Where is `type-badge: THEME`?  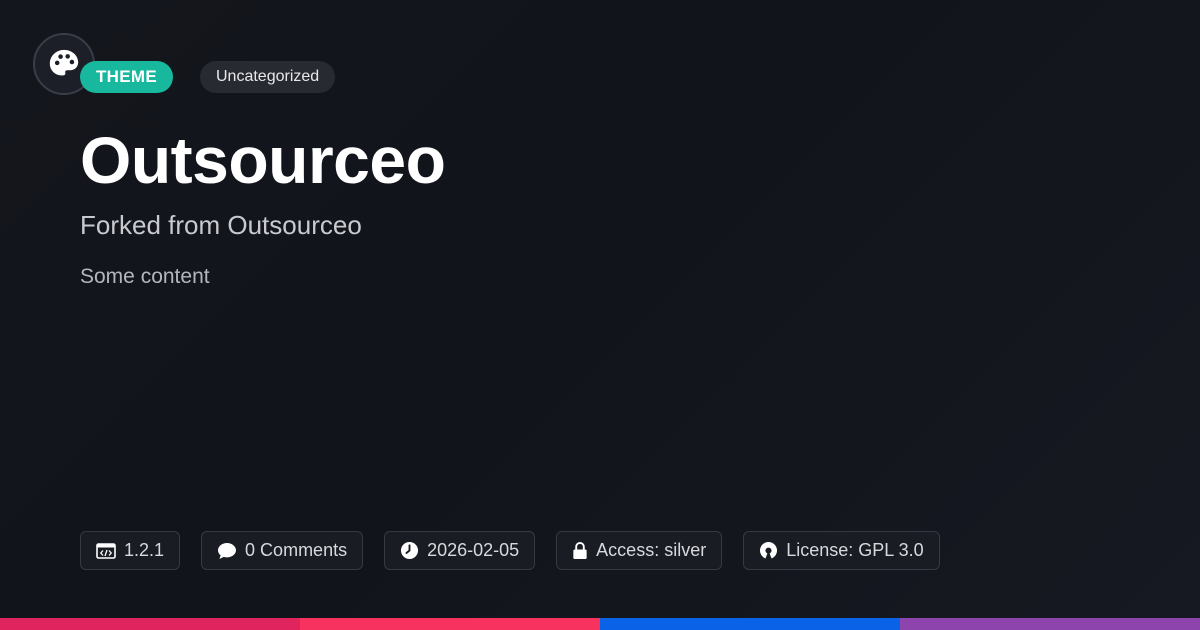
type-badge: THEME is located at coordinates (126, 77).